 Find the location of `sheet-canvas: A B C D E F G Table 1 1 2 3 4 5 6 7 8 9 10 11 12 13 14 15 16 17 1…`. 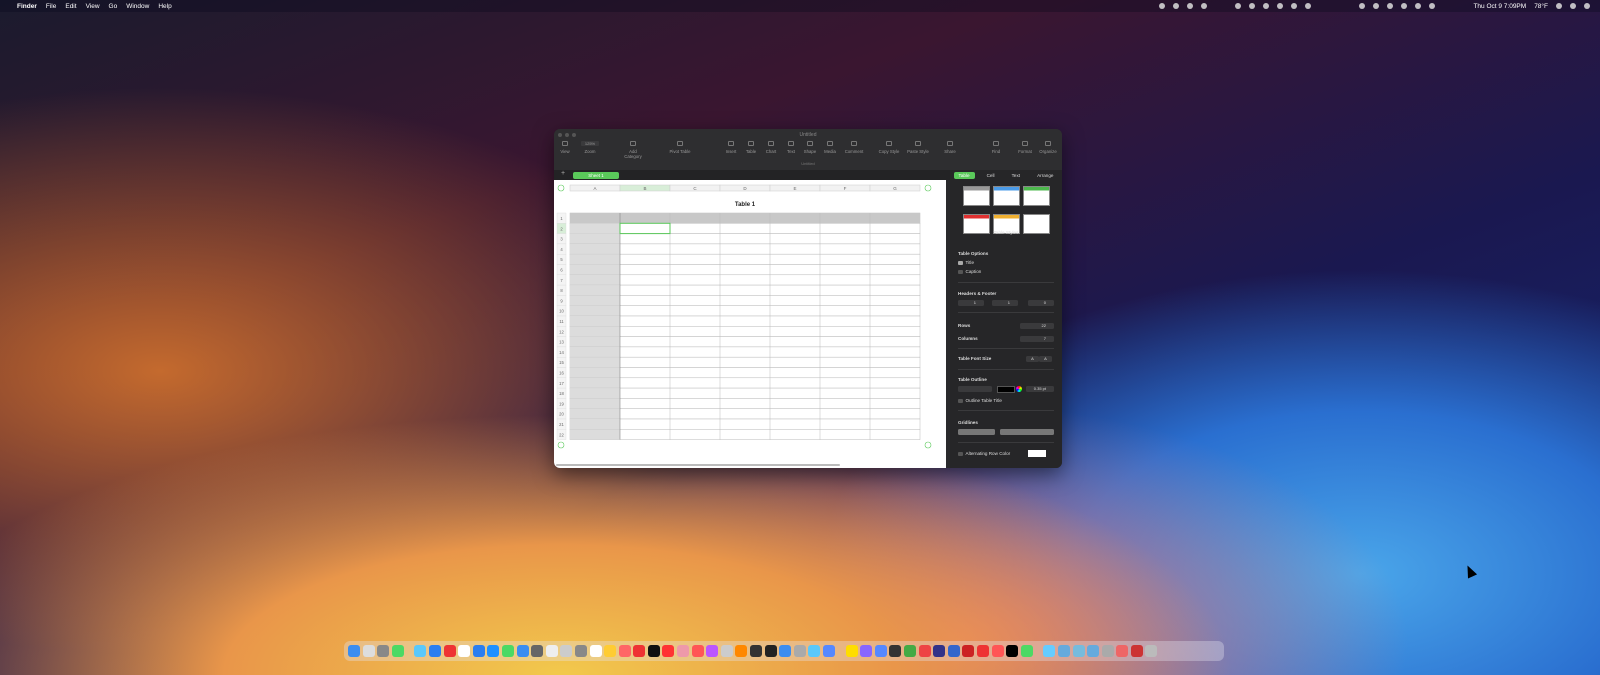

sheet-canvas: A B C D E F G Table 1 1 2 3 4 5 6 7 8 9 10 11 12 13 14 15 16 17 1… is located at coordinates (752, 324).